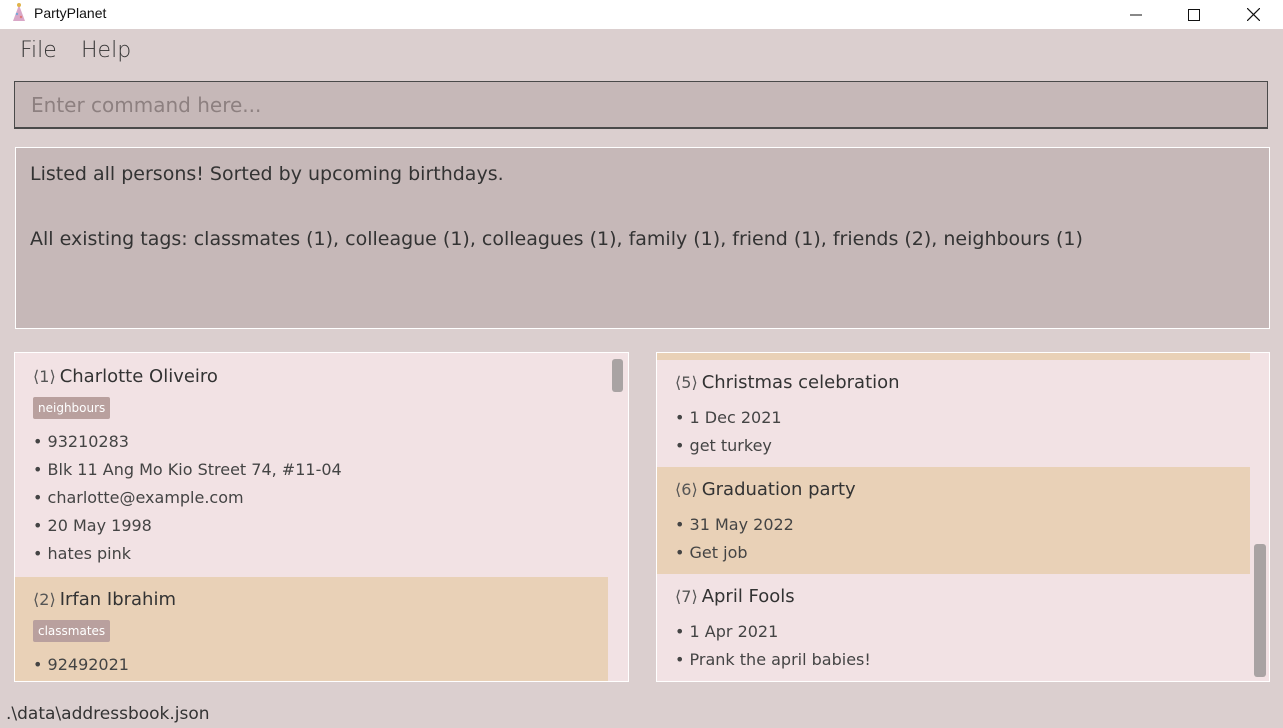 The image size is (1283, 728). What do you see at coordinates (641, 14) in the screenshot?
I see `title-bar: PartyPlanet` at bounding box center [641, 14].